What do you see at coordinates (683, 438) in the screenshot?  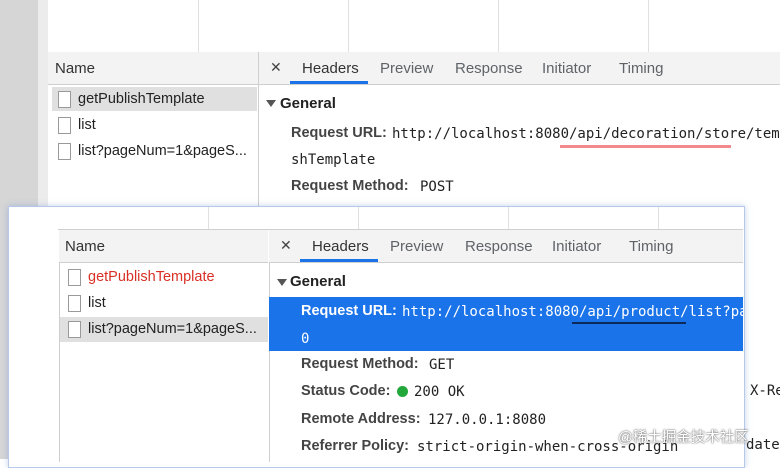 I see `watermark: @稀土掘金技术社区` at bounding box center [683, 438].